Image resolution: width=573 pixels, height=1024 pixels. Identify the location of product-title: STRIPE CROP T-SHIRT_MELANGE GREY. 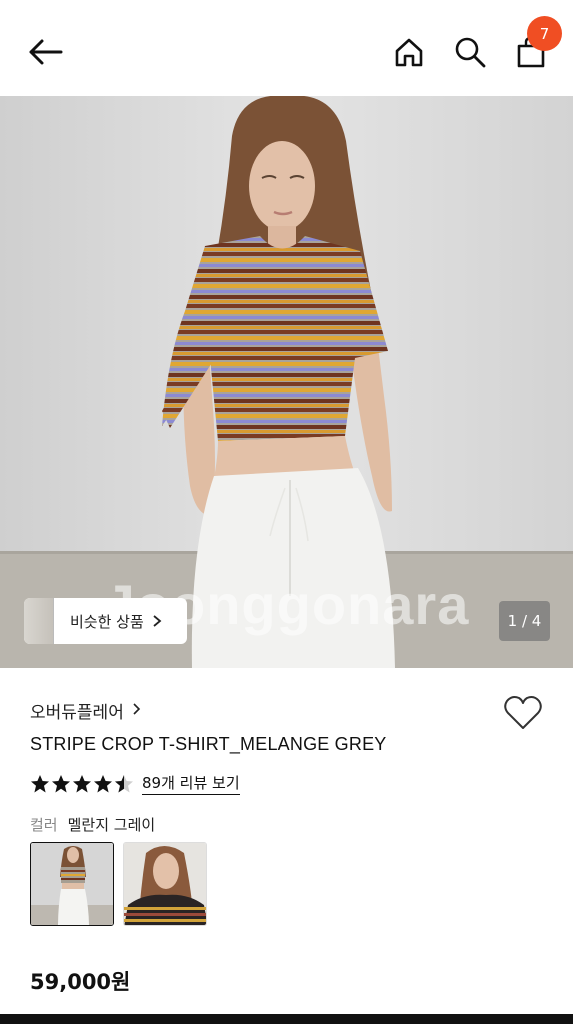
(208, 744).